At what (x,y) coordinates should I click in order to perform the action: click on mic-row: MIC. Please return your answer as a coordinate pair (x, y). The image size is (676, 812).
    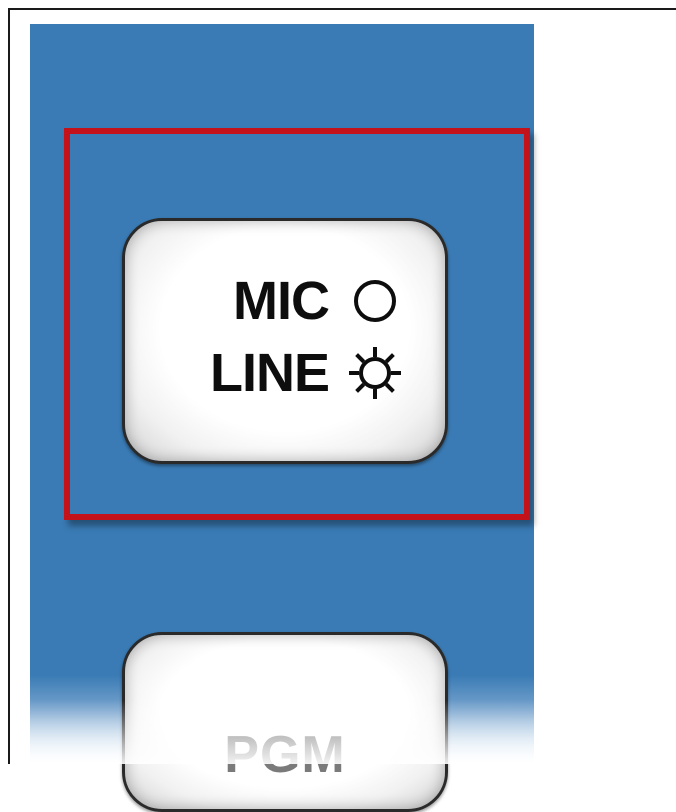
    Looking at the image, I should click on (318, 301).